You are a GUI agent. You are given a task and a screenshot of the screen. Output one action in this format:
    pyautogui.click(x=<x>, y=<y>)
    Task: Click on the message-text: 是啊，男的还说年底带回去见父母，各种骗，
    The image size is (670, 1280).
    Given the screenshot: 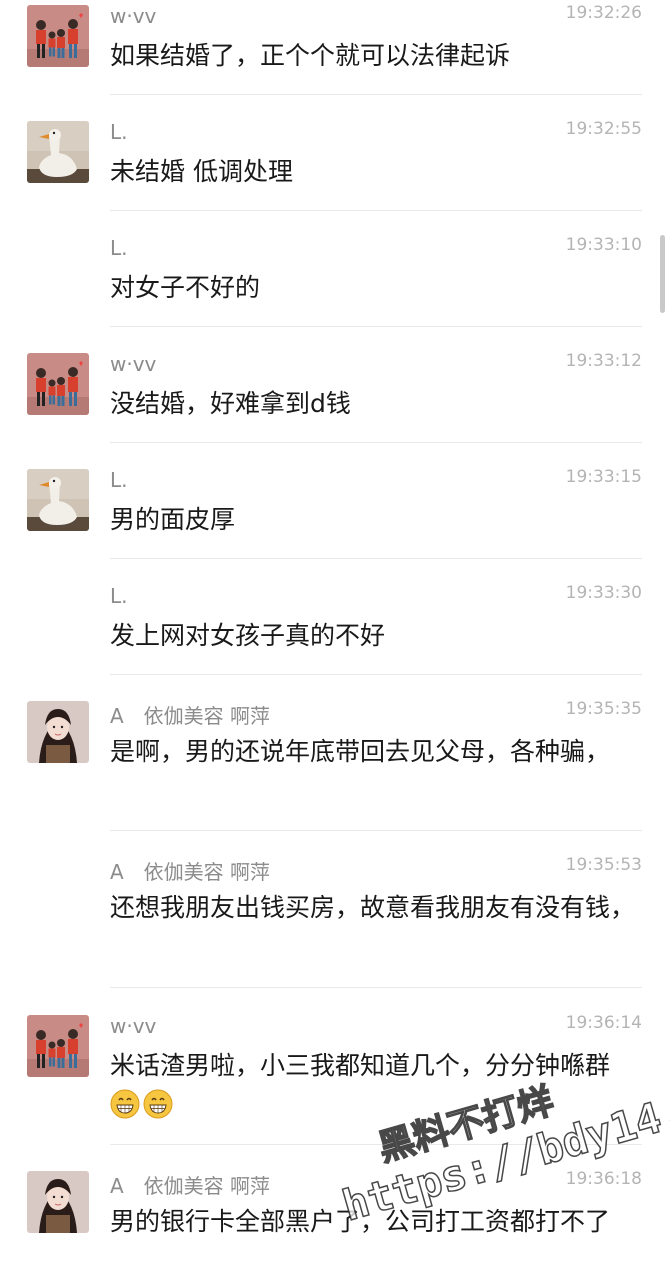 What is the action you would take?
    pyautogui.click(x=360, y=751)
    